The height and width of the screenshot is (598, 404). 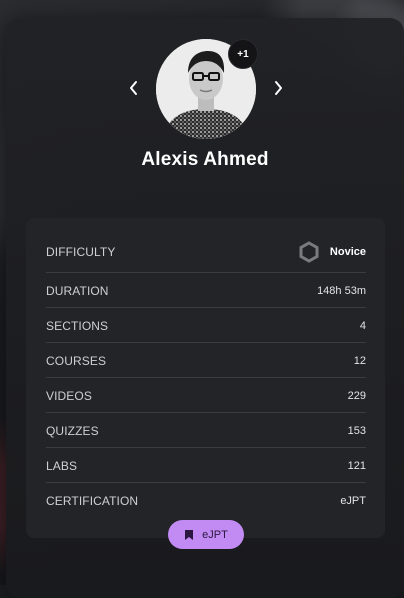 I want to click on more-instructors-badge: +1, so click(x=243, y=54).